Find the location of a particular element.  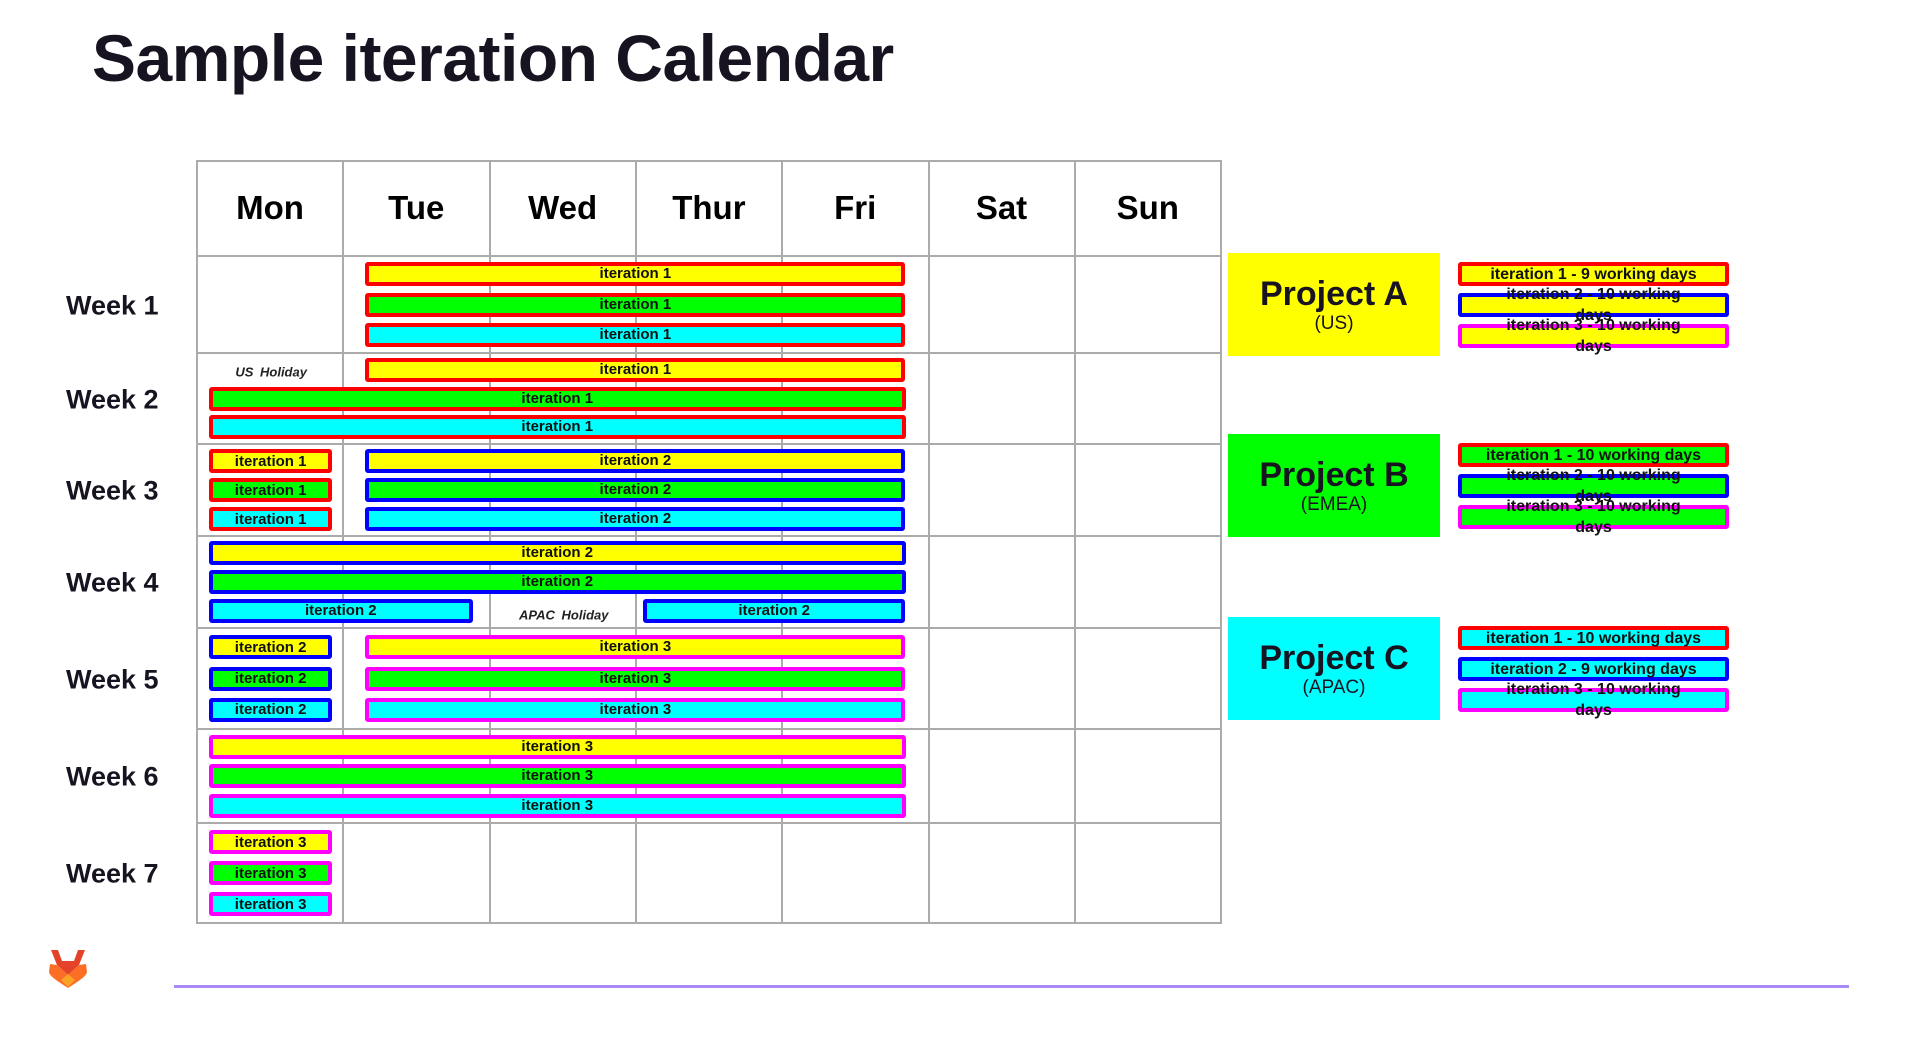

legend-item-label: iteration 2 - 9 working days is located at coordinates (1593, 669).